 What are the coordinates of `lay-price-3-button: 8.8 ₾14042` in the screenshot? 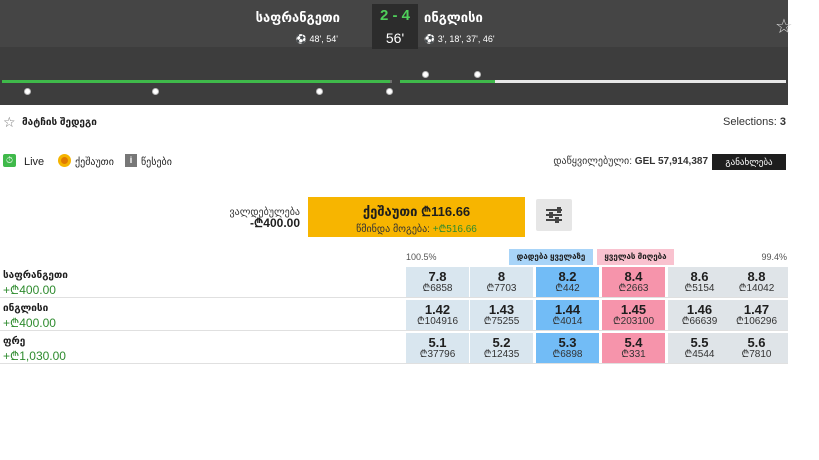 It's located at (756, 282).